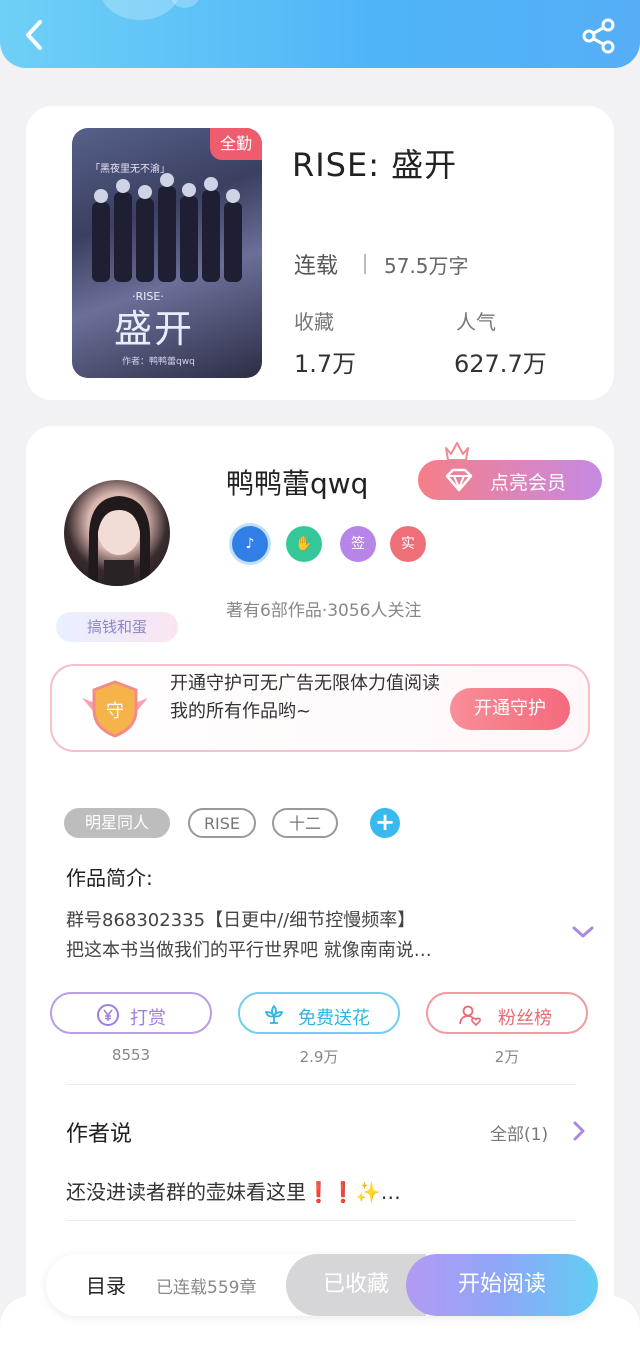 Image resolution: width=640 pixels, height=1361 pixels. I want to click on vip-button: 点亮会员, so click(510, 480).